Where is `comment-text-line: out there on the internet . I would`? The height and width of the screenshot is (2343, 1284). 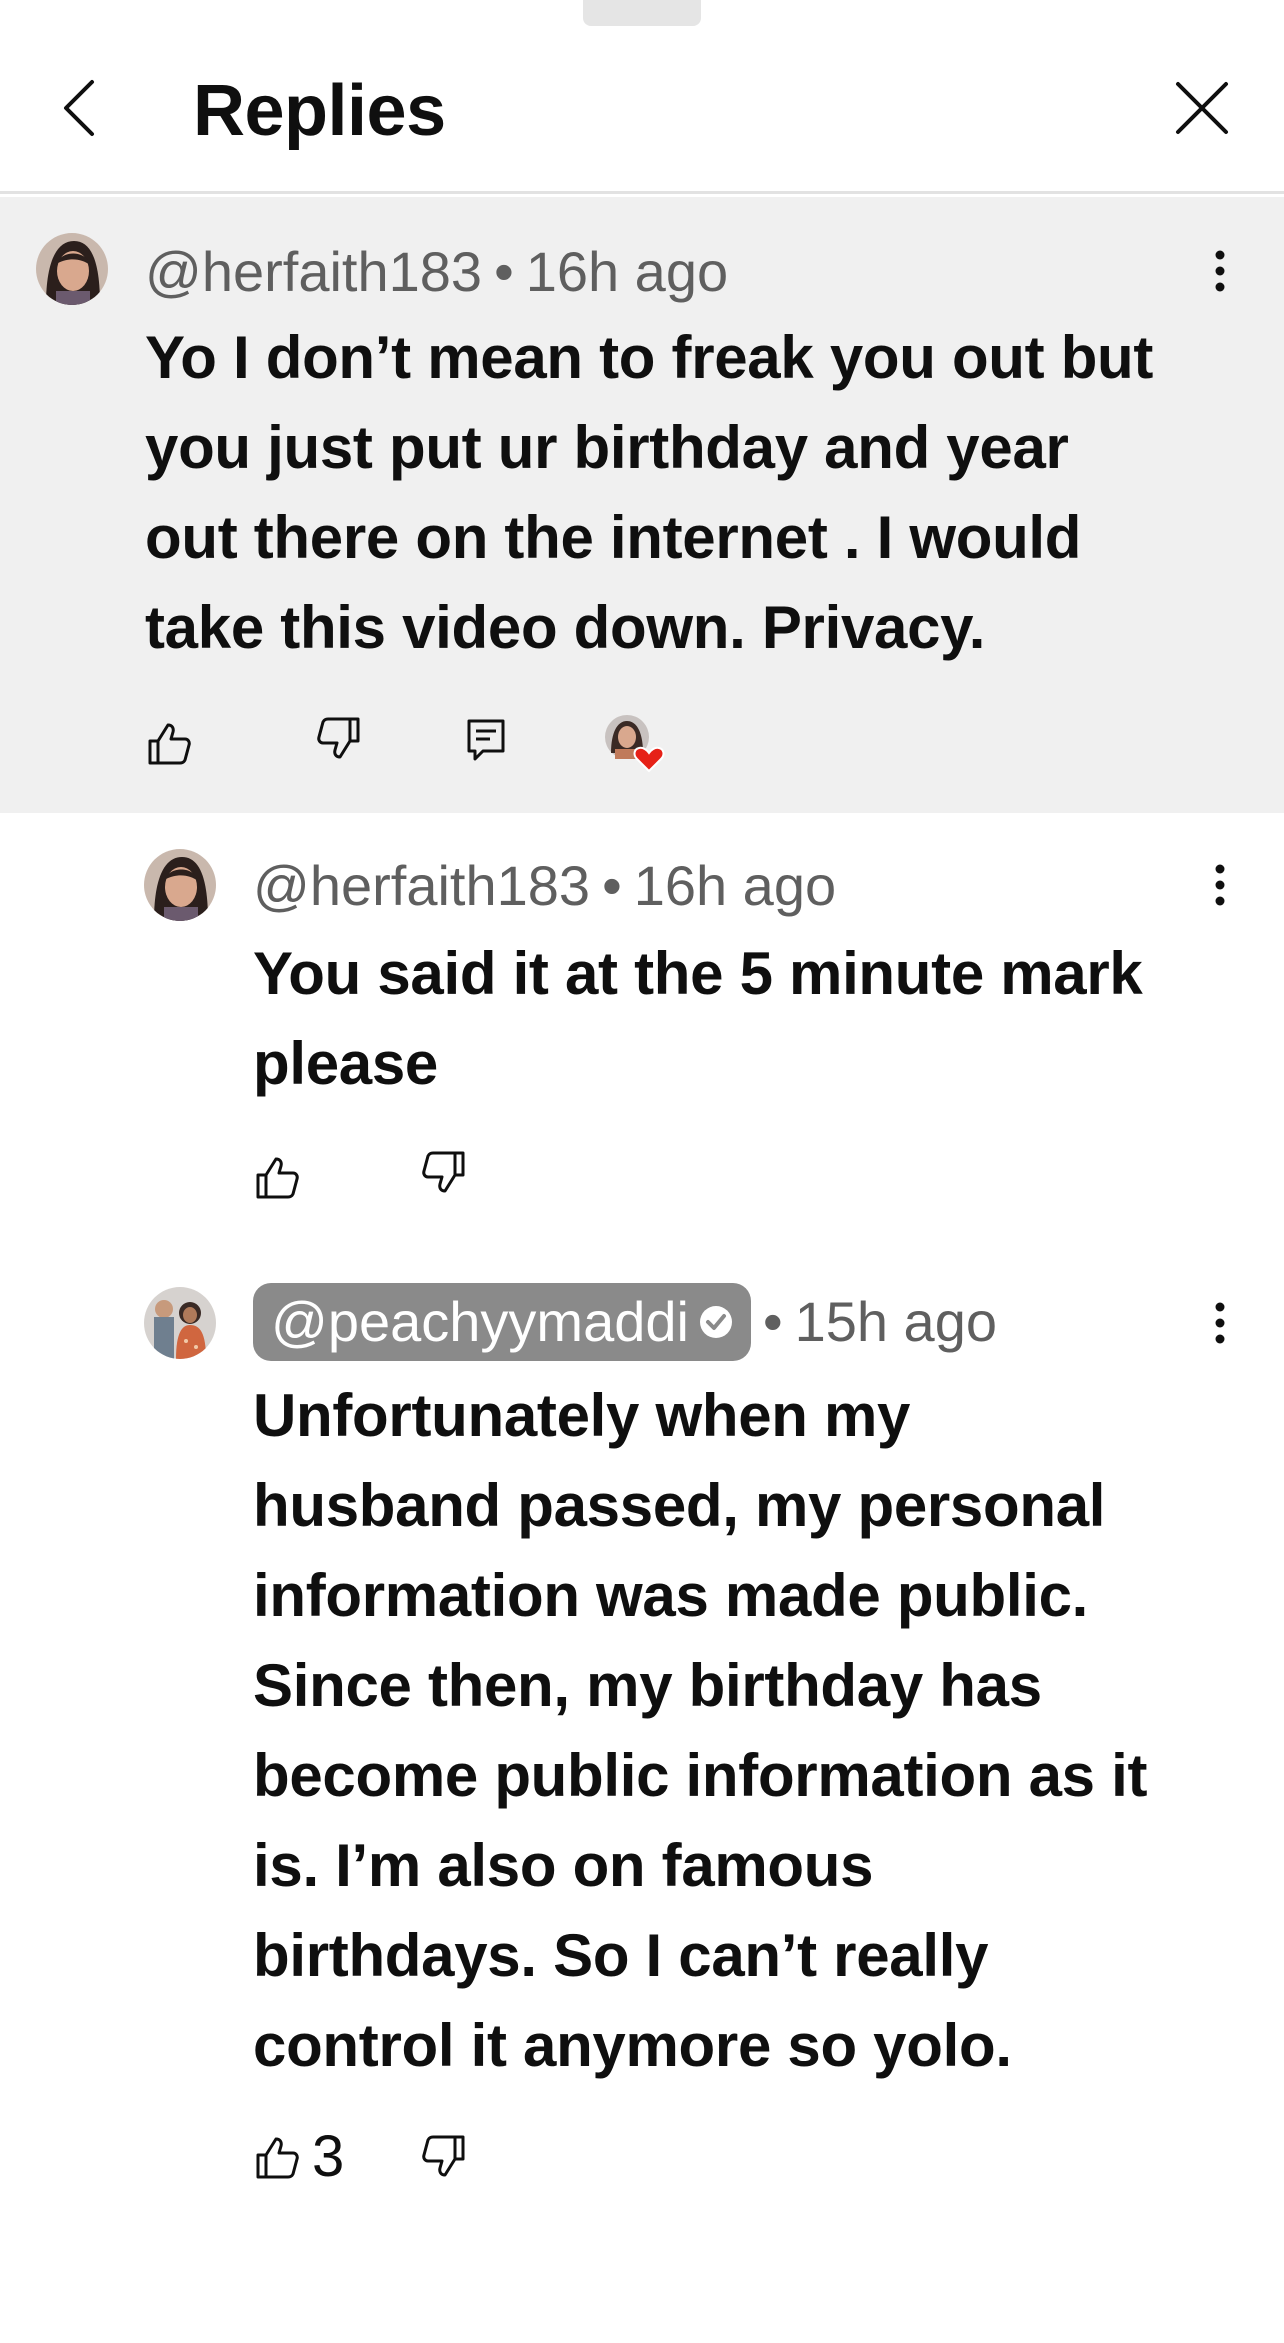 comment-text-line: out there on the internet . I would is located at coordinates (613, 537).